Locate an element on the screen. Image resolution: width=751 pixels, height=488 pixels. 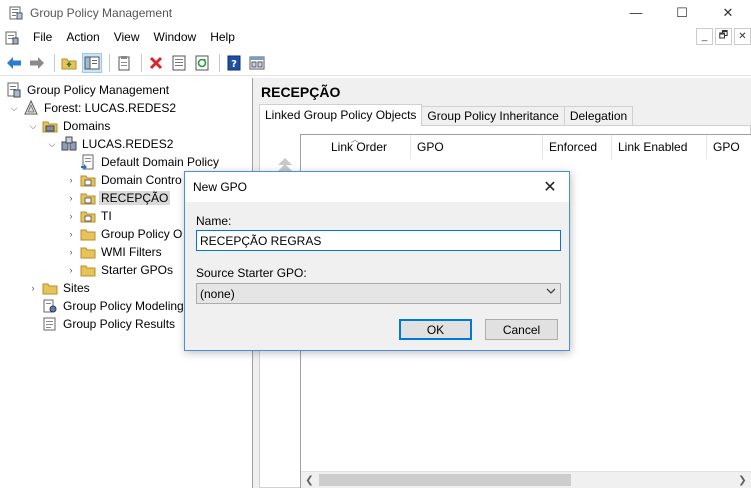
scrollbar-thumb is located at coordinates (445, 480).